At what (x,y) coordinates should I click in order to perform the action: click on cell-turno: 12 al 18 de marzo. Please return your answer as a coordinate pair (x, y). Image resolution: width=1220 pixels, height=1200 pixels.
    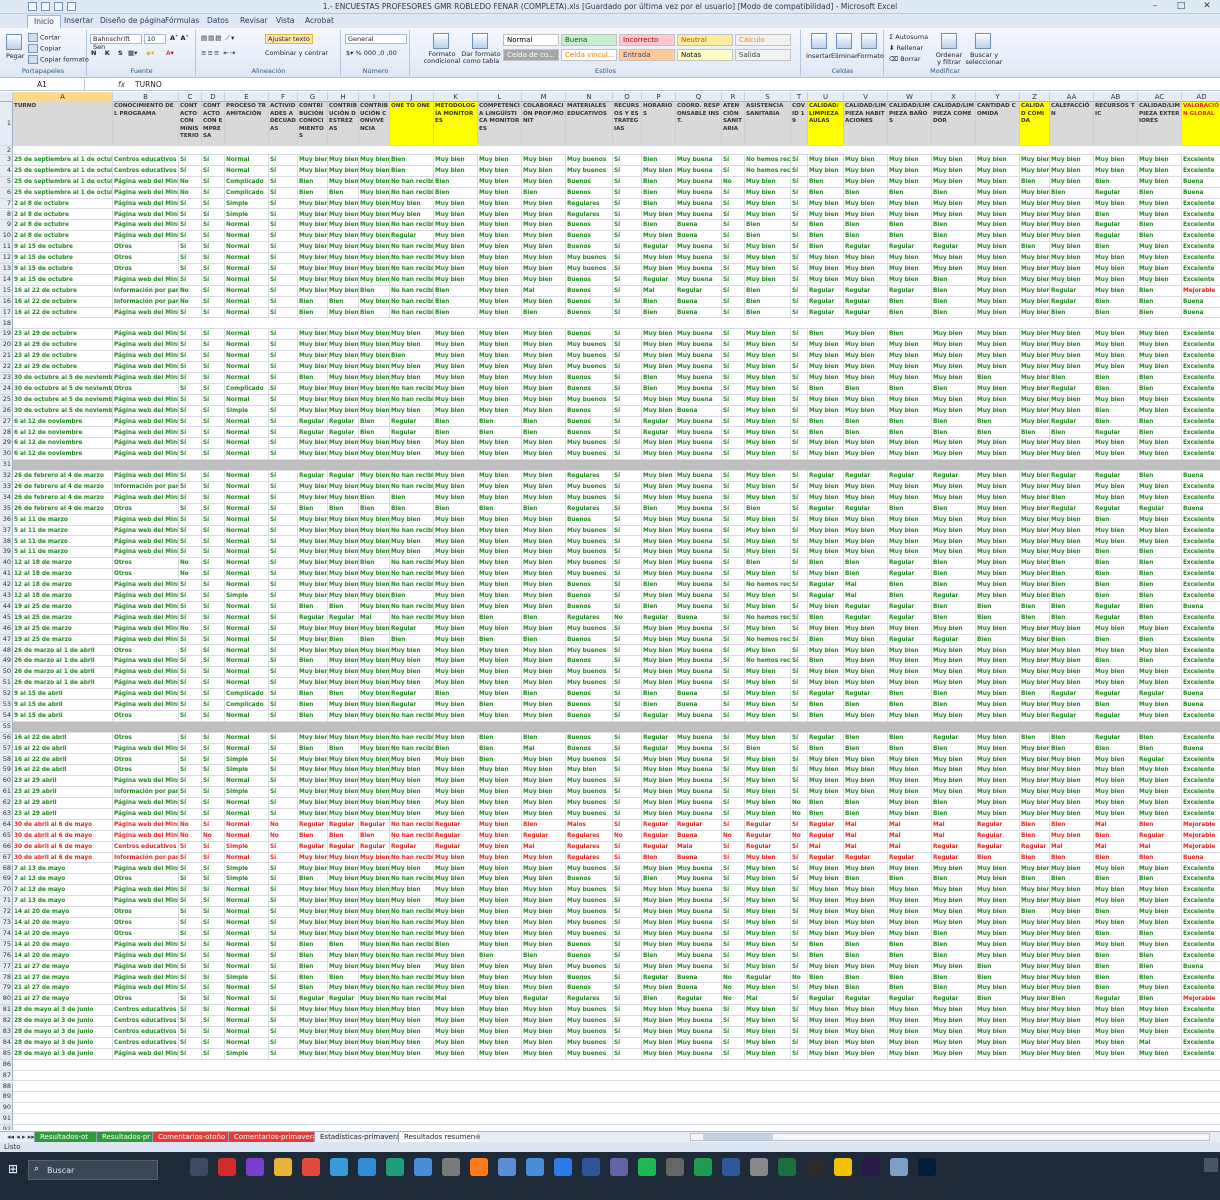
    Looking at the image, I should click on (63, 596).